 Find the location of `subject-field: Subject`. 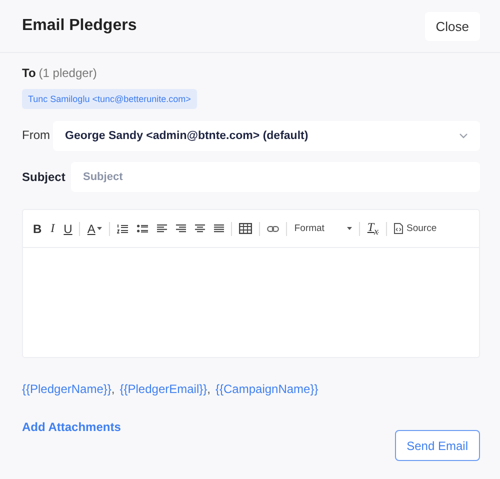

subject-field: Subject is located at coordinates (275, 177).